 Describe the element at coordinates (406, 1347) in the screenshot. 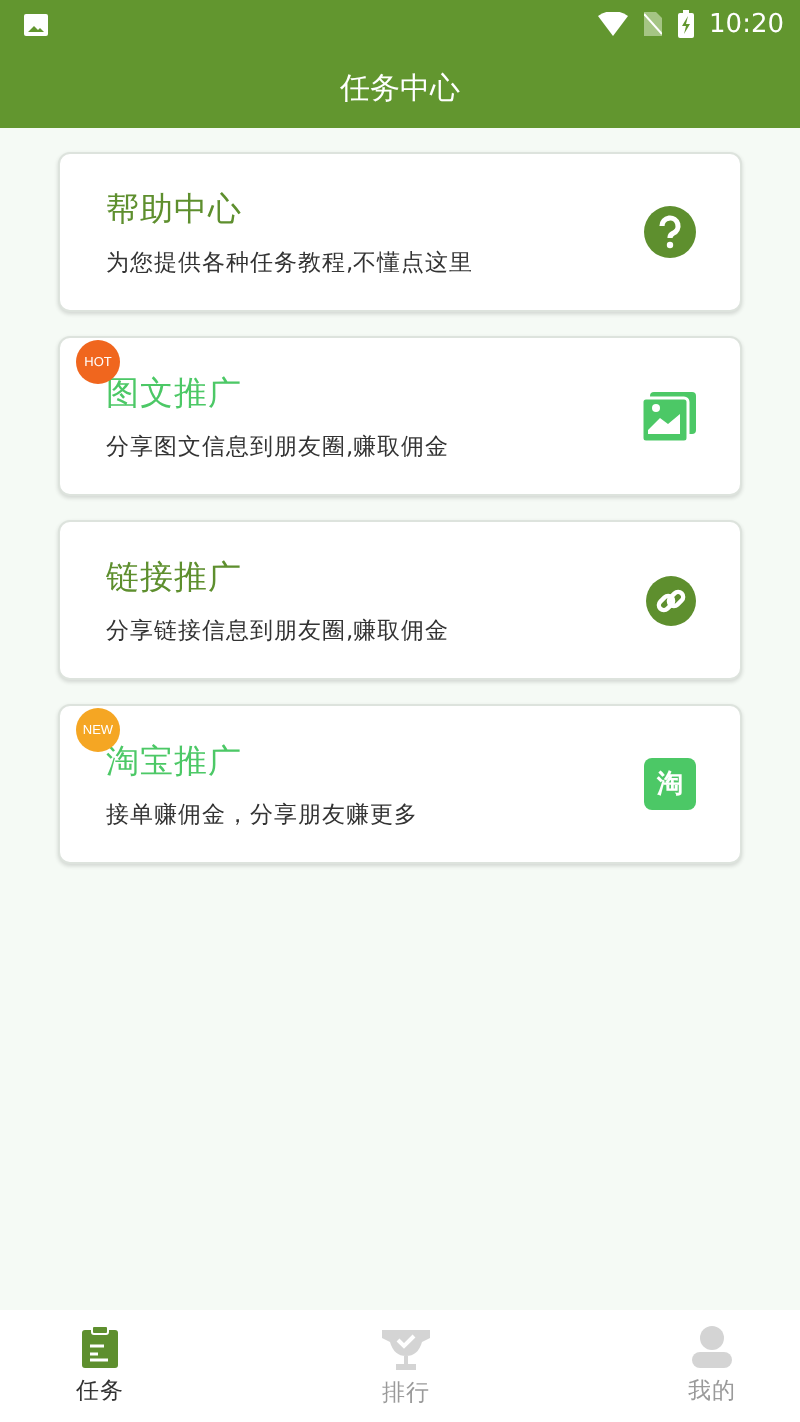

I see `trophy-icon` at that location.